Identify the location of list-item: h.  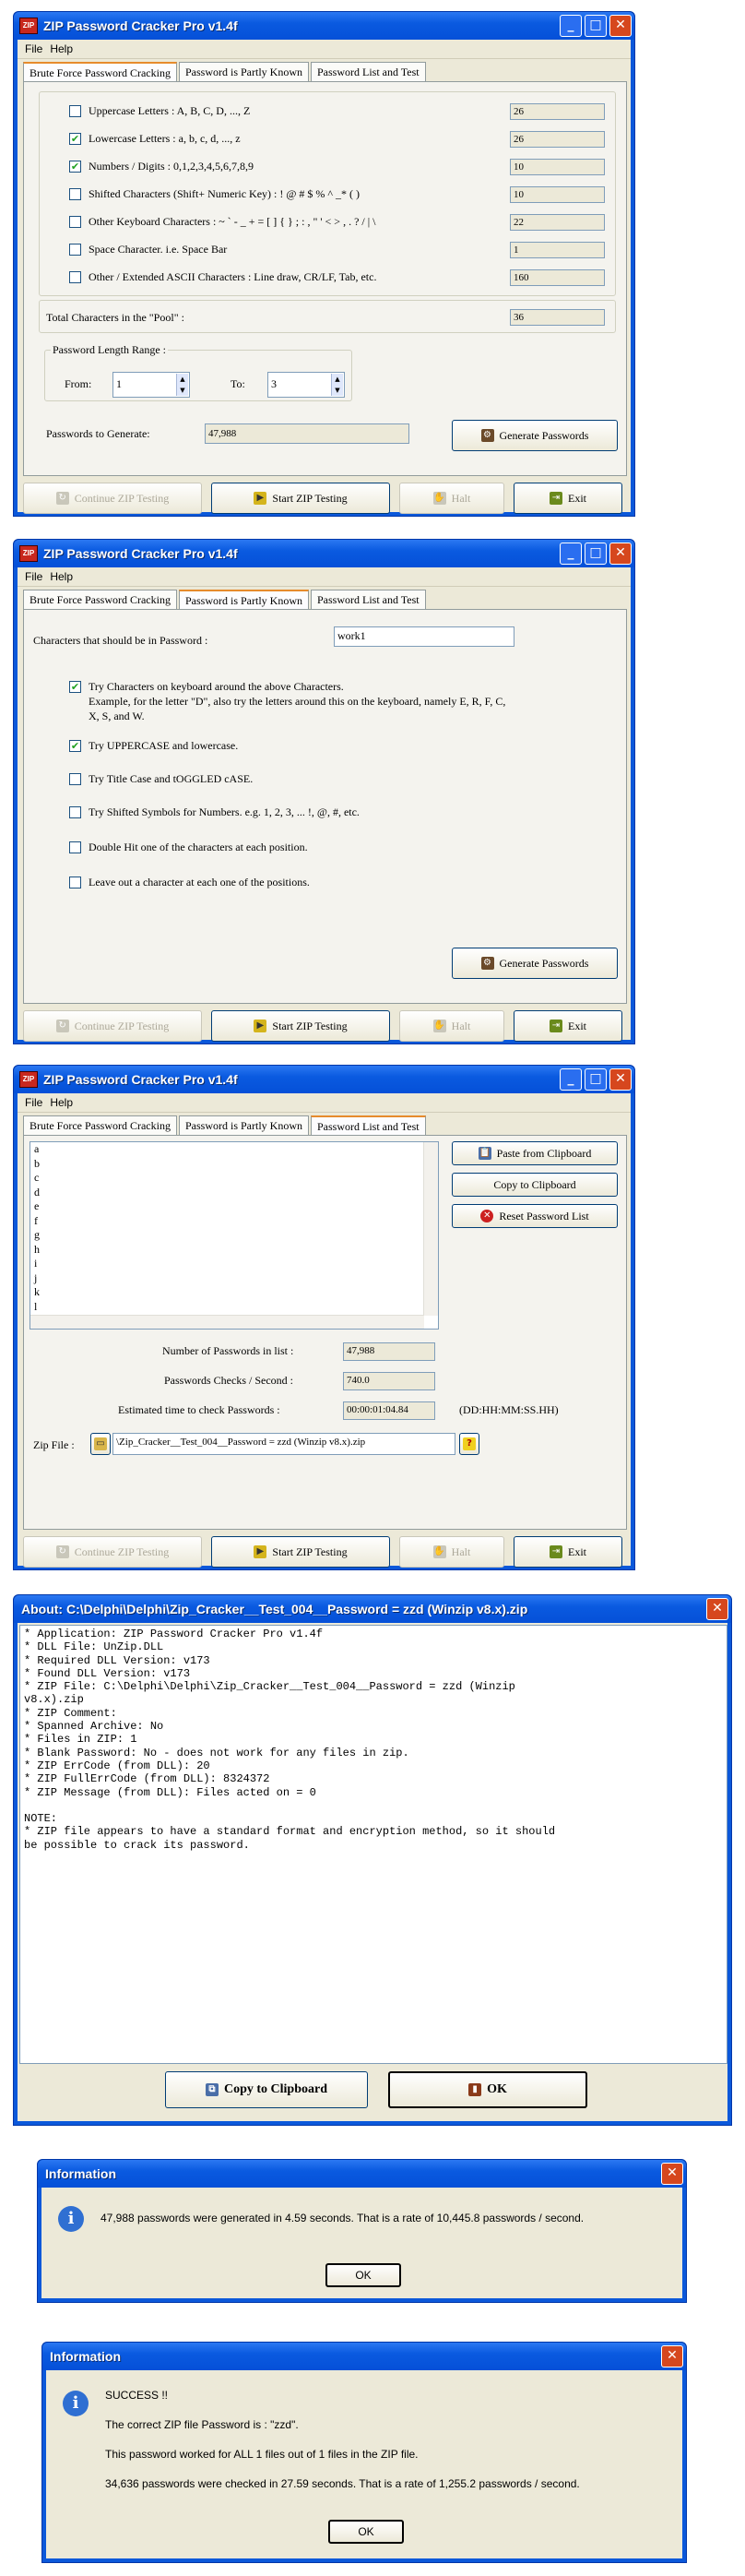
(234, 1250).